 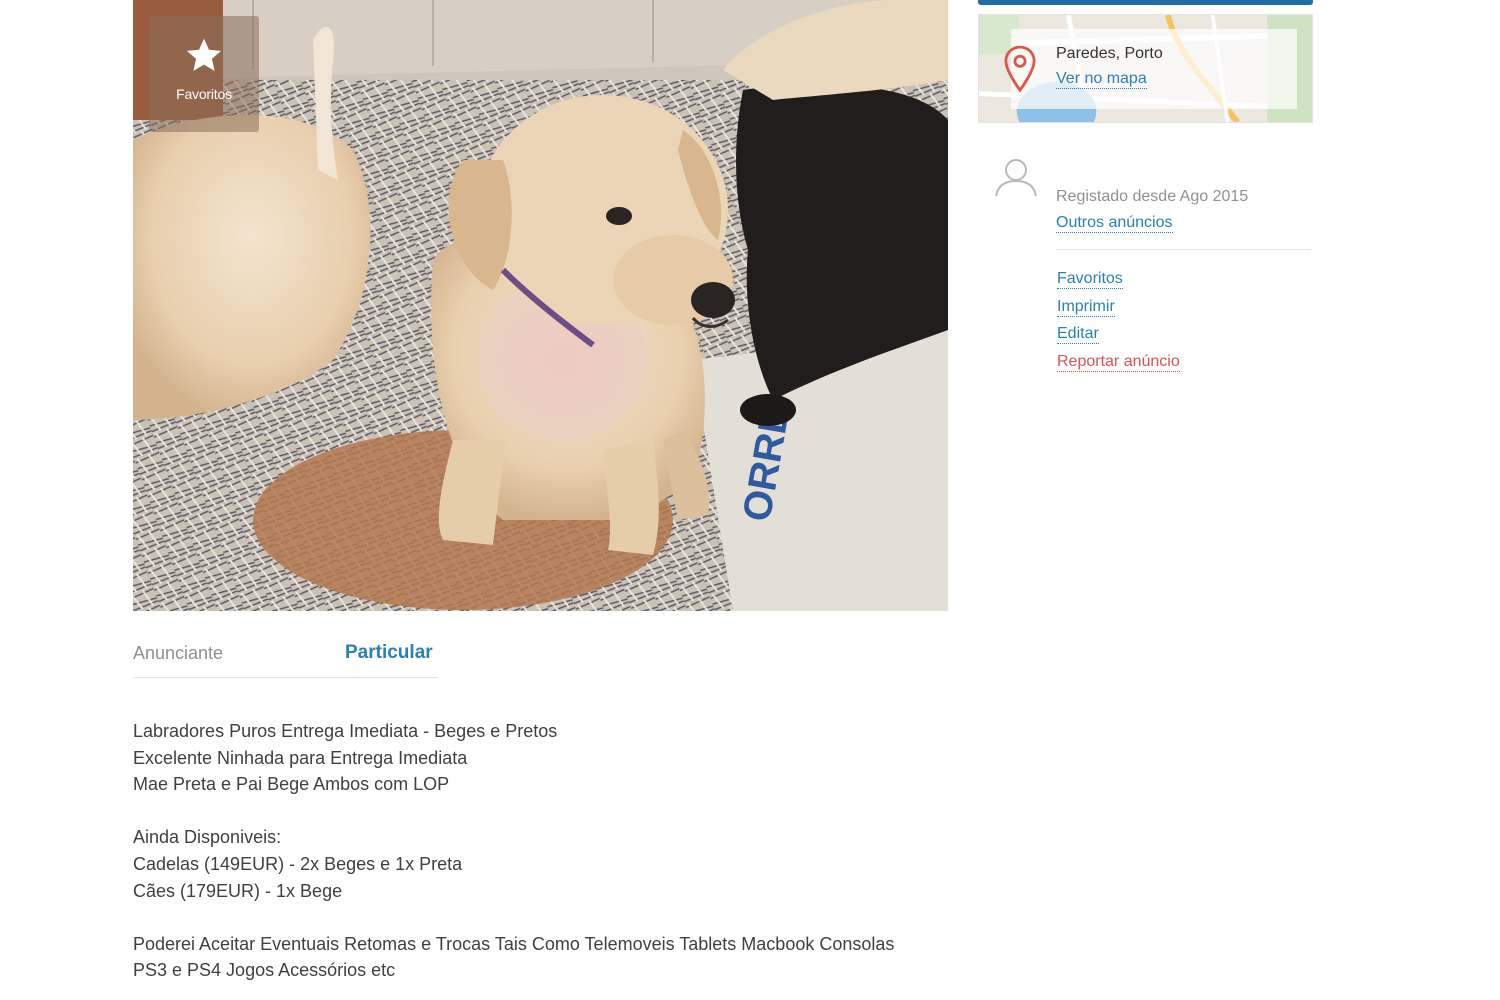 I want to click on view-map-link: Ver no mapa, so click(x=1101, y=79).